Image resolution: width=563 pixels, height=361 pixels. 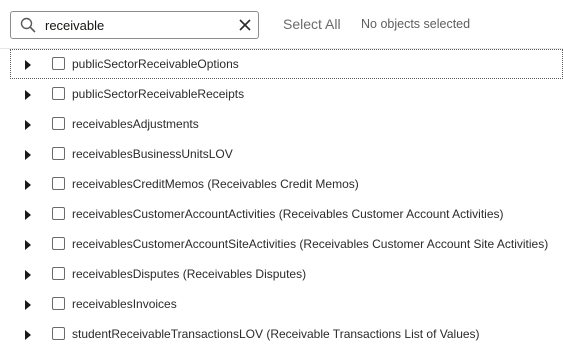 I want to click on item-label: receivablesBusinessUnitsLOV, so click(x=152, y=154).